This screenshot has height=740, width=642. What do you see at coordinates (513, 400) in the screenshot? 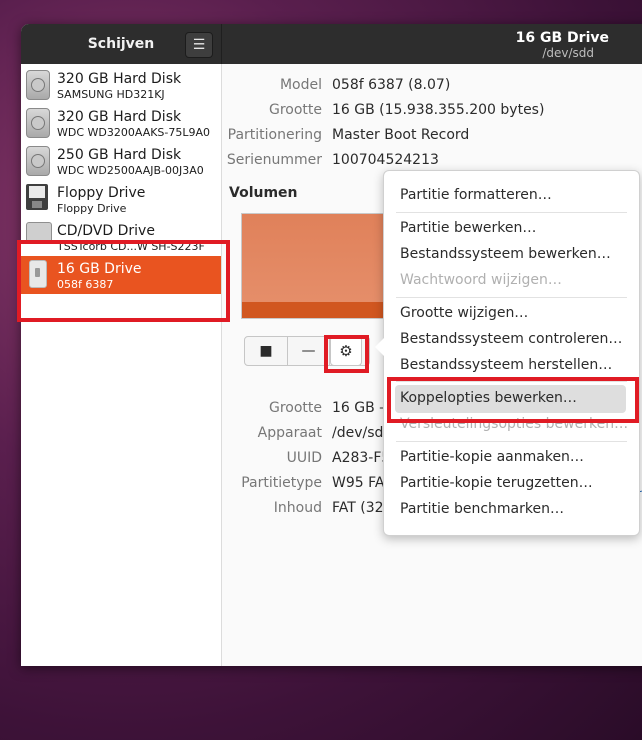
I see `annotation-box-mount-options` at bounding box center [513, 400].